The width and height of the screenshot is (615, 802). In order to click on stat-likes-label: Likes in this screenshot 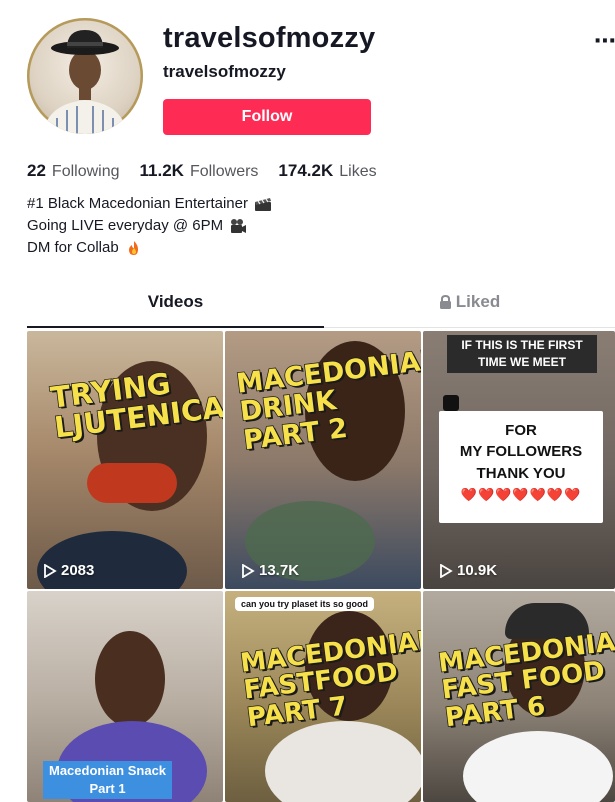, I will do `click(358, 171)`.